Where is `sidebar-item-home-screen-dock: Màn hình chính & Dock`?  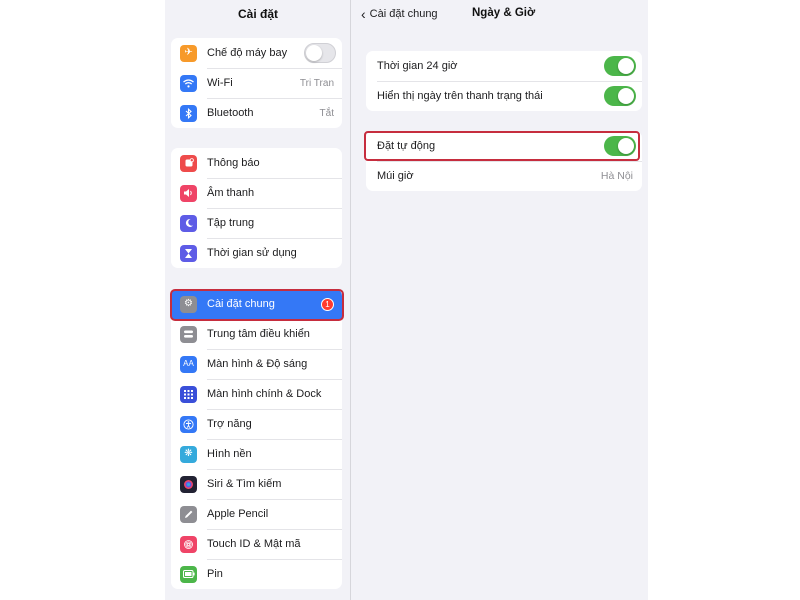
sidebar-item-home-screen-dock: Màn hình chính & Dock is located at coordinates (256, 394).